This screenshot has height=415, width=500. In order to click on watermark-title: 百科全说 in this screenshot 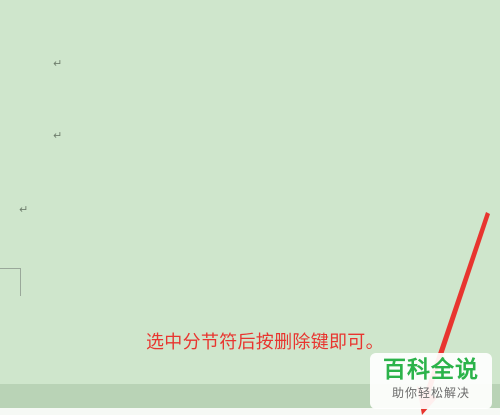, I will do `click(431, 370)`.